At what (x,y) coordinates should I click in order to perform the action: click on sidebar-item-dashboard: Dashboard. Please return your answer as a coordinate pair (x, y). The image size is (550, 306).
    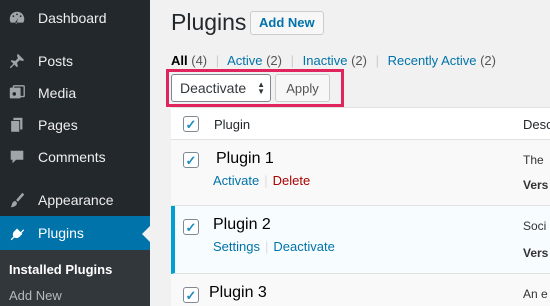
    Looking at the image, I should click on (75, 18).